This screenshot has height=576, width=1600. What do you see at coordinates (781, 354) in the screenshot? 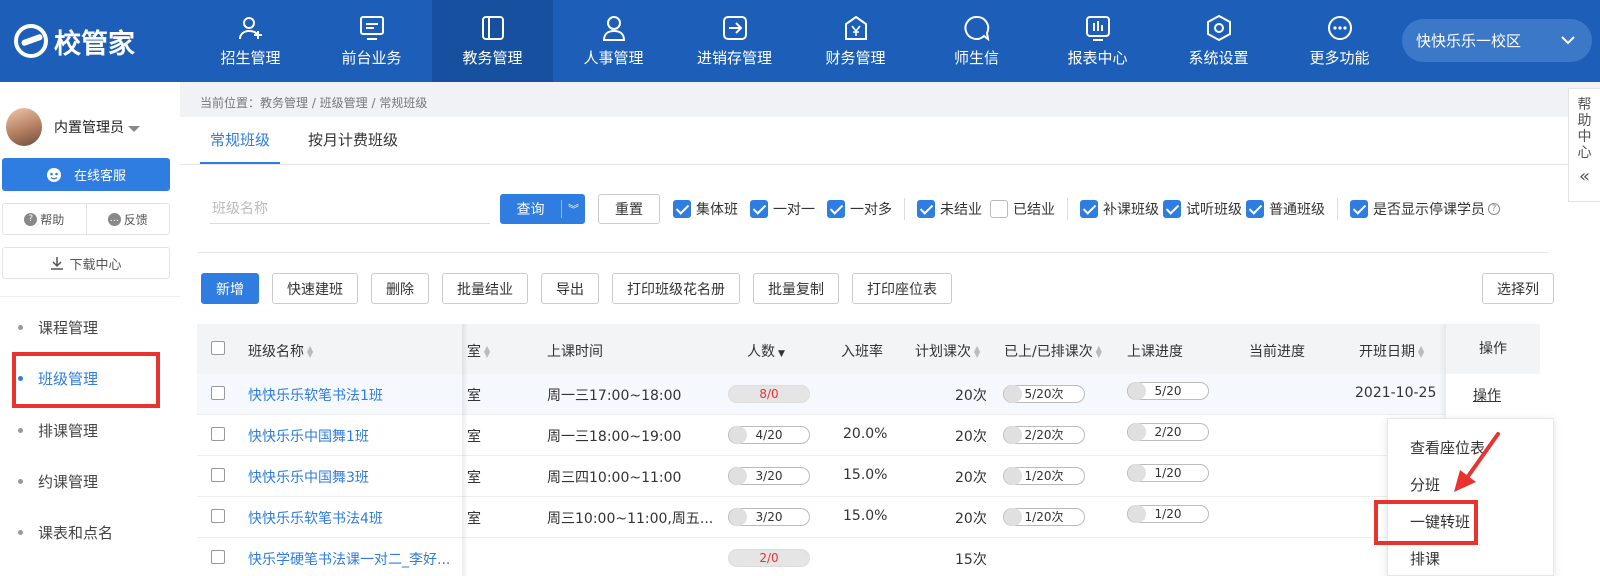
I see `sort-desc-icon: ▼` at bounding box center [781, 354].